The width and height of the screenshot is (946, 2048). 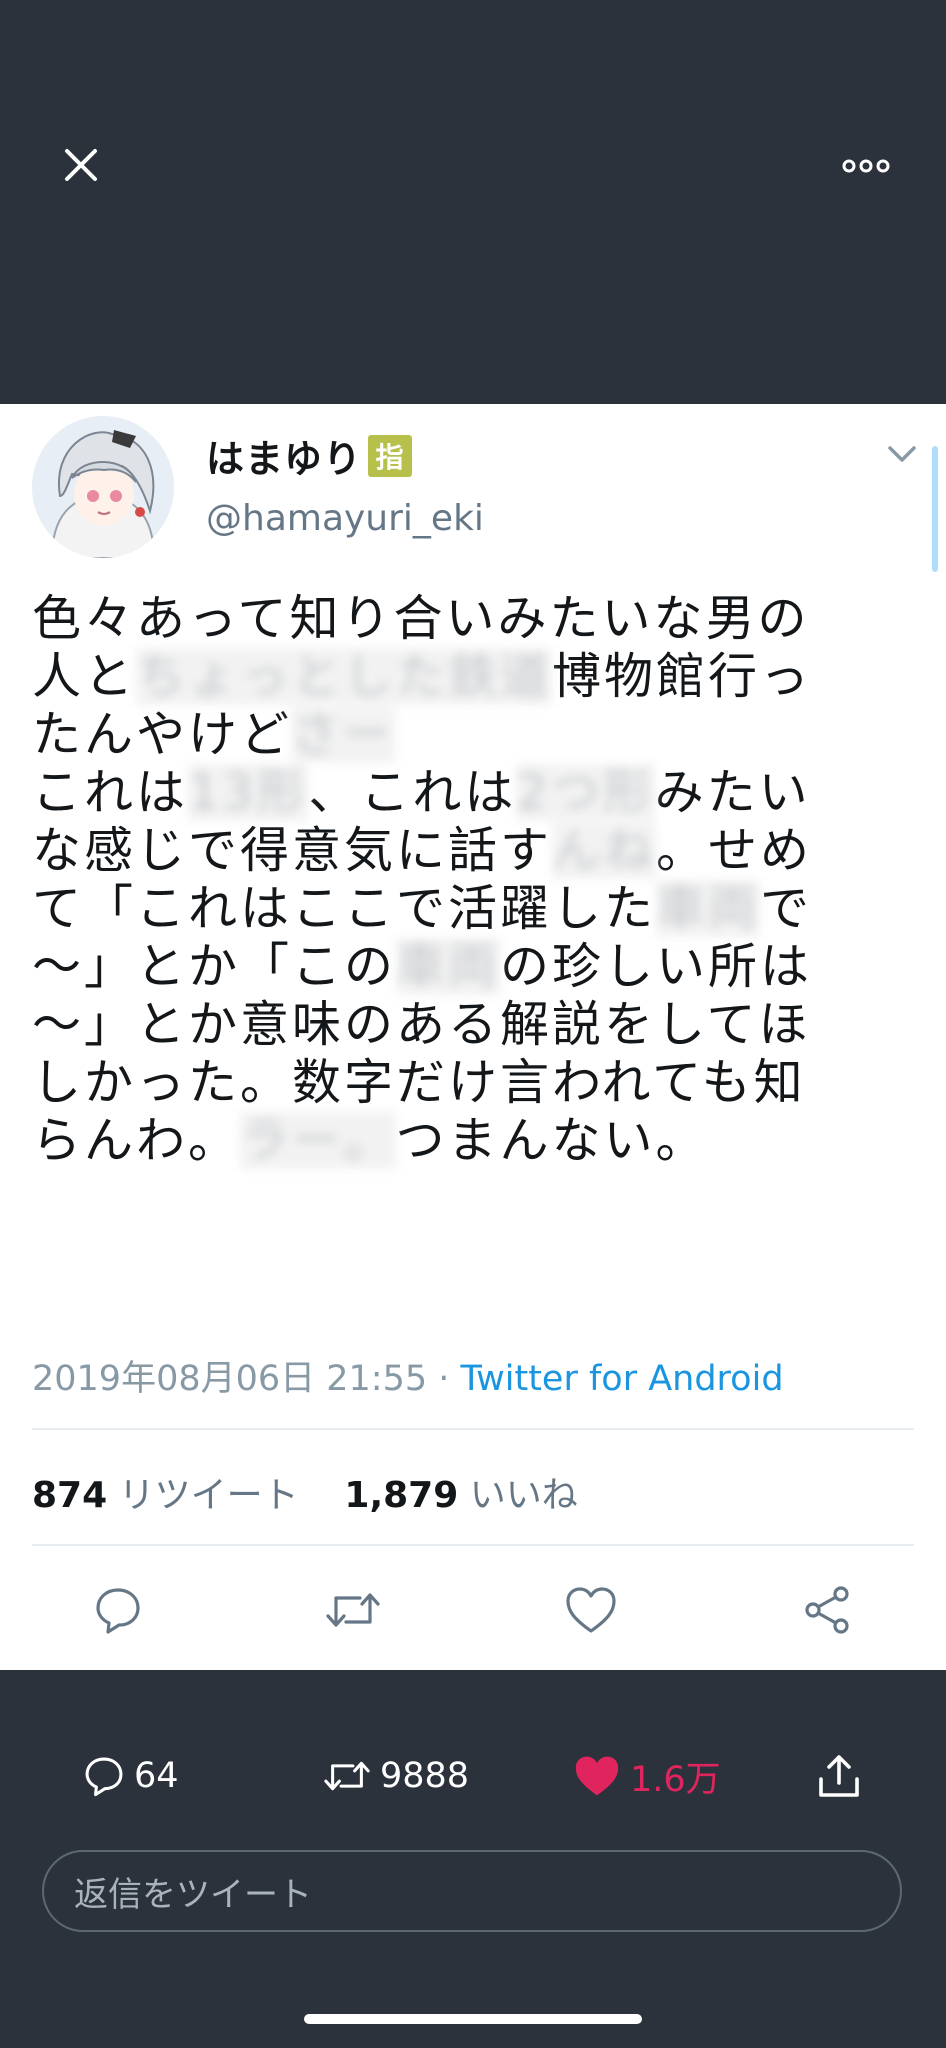 I want to click on home-indicator, so click(x=473, y=2019).